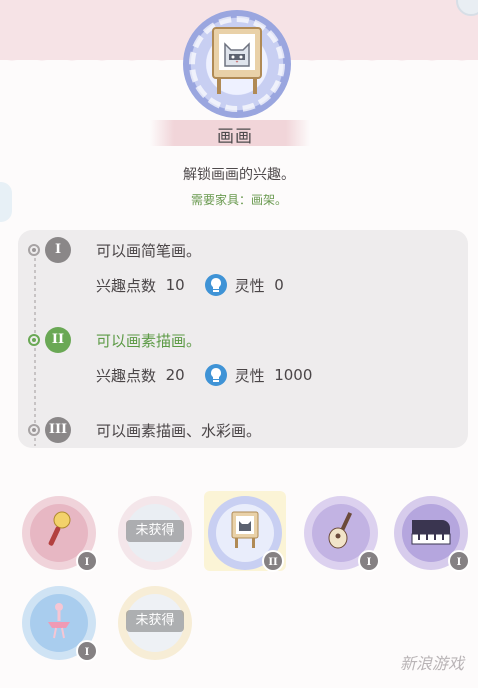 This screenshot has width=478, height=688. What do you see at coordinates (239, 175) in the screenshot?
I see `hobby-description: 解锁画画的兴趣。` at bounding box center [239, 175].